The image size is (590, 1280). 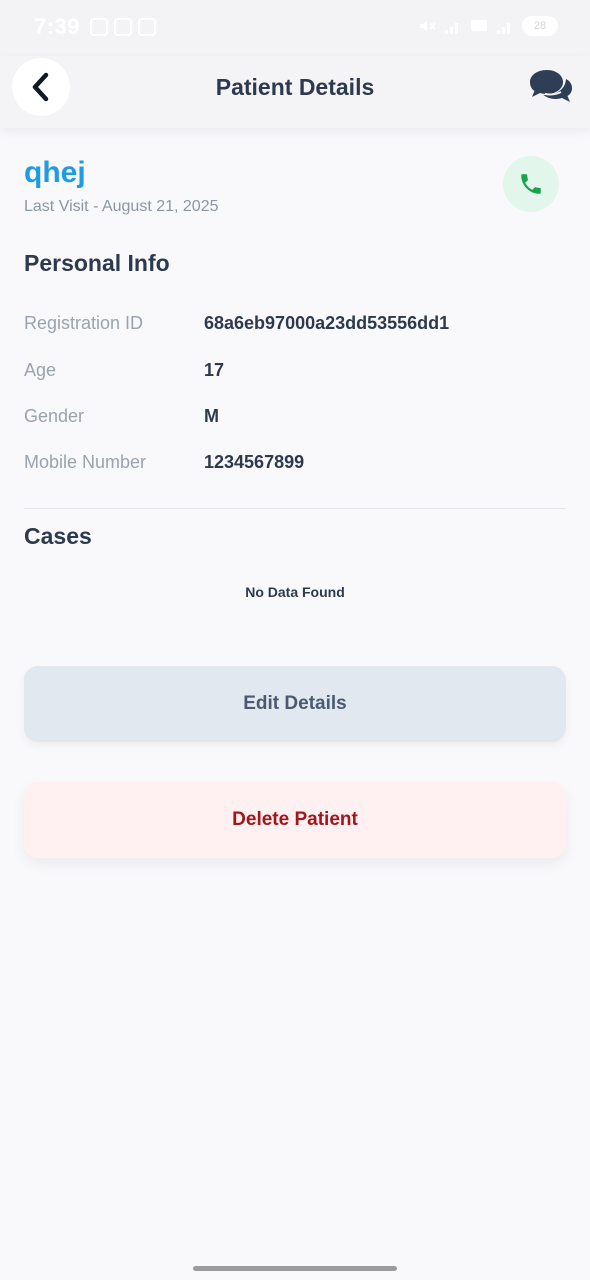 I want to click on info-value: 17, so click(x=214, y=370).